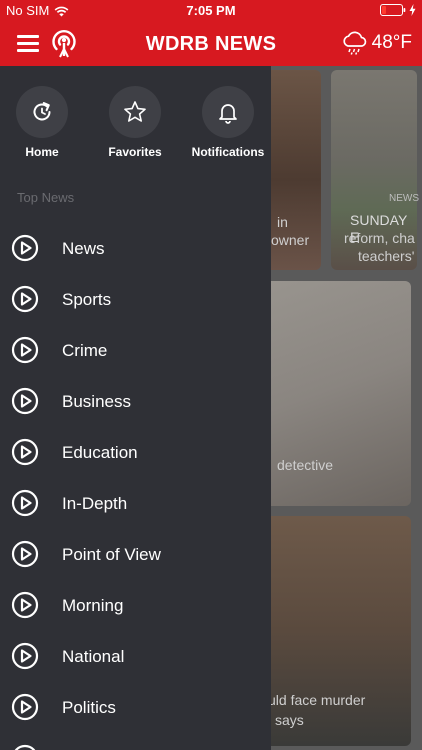  What do you see at coordinates (386, 256) in the screenshot?
I see `story-headline-fragment: teachers'` at bounding box center [386, 256].